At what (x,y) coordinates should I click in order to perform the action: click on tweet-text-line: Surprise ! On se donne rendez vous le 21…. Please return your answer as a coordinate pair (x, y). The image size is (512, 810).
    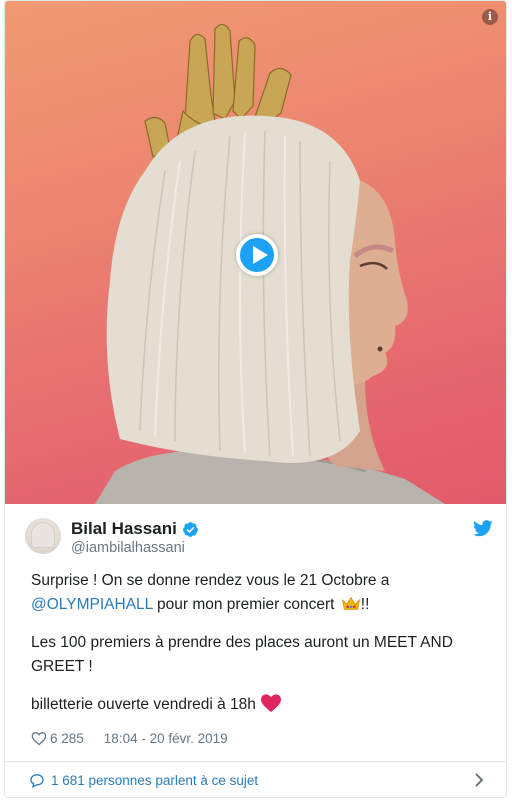
    Looking at the image, I should click on (210, 580).